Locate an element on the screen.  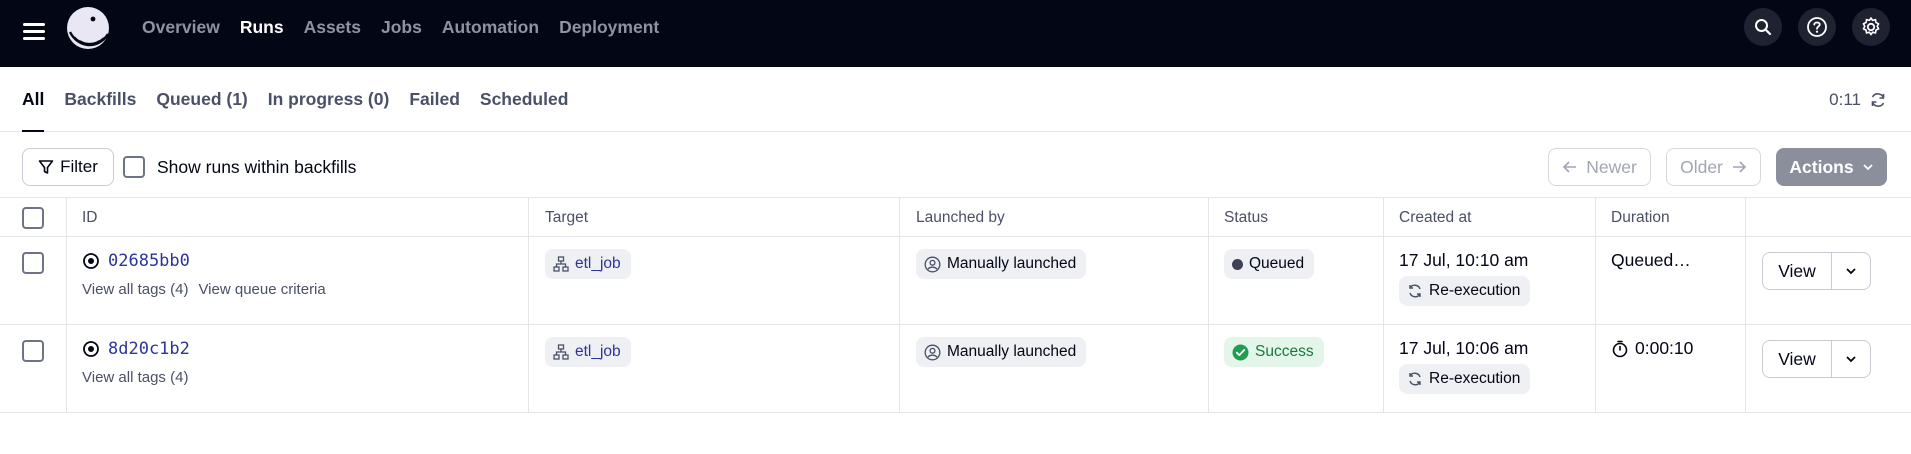
queued-run-icon is located at coordinates (91, 261).